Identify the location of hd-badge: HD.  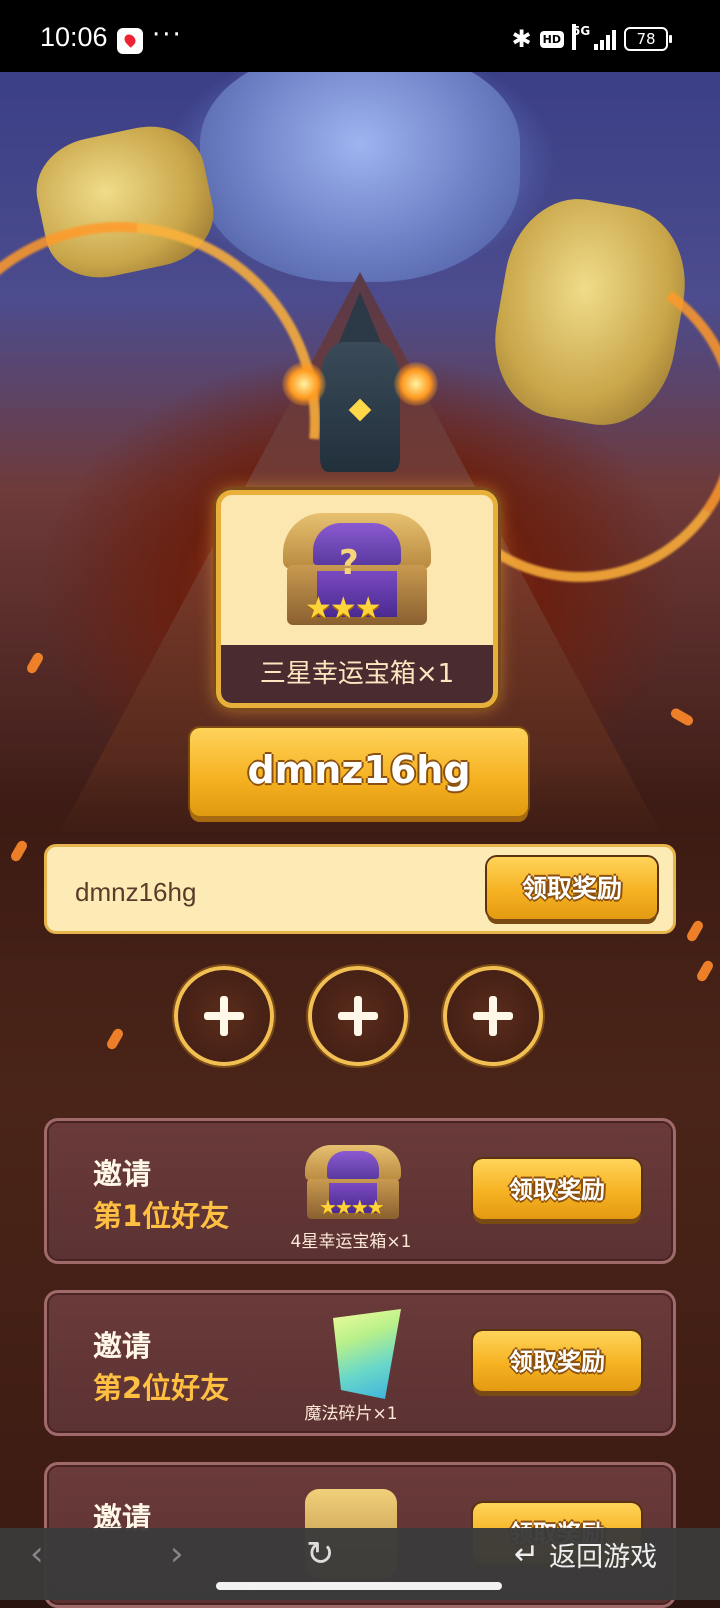
(551, 39).